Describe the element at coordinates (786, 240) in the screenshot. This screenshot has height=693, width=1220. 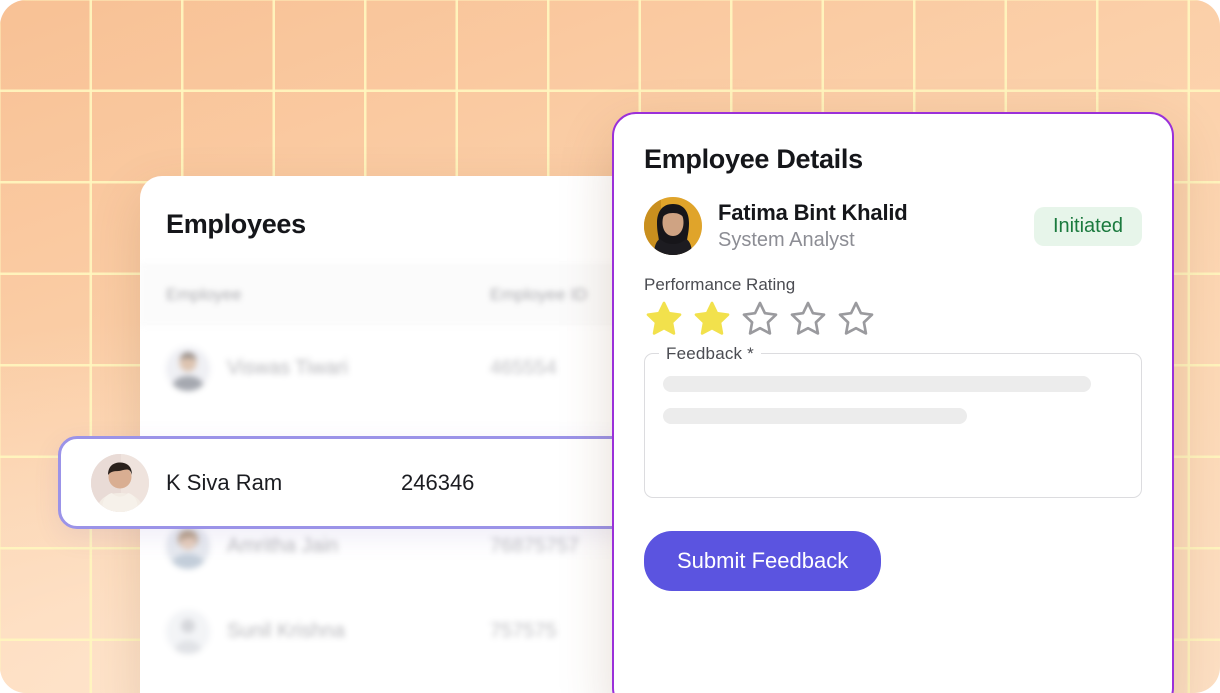
I see `employee-role: System Analyst` at that location.